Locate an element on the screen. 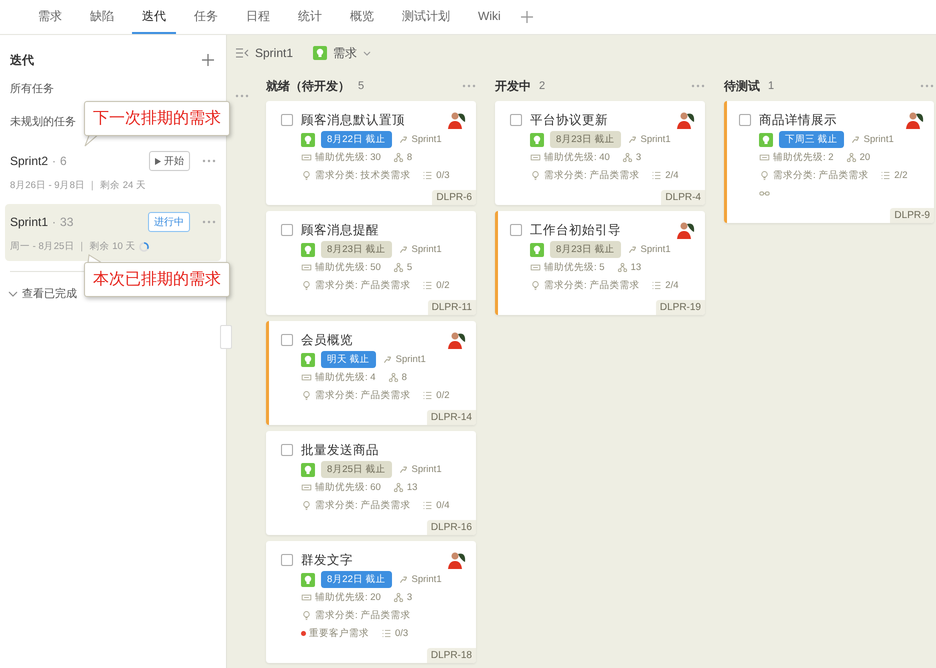 This screenshot has width=936, height=668. card-title: 会员概览 is located at coordinates (327, 340).